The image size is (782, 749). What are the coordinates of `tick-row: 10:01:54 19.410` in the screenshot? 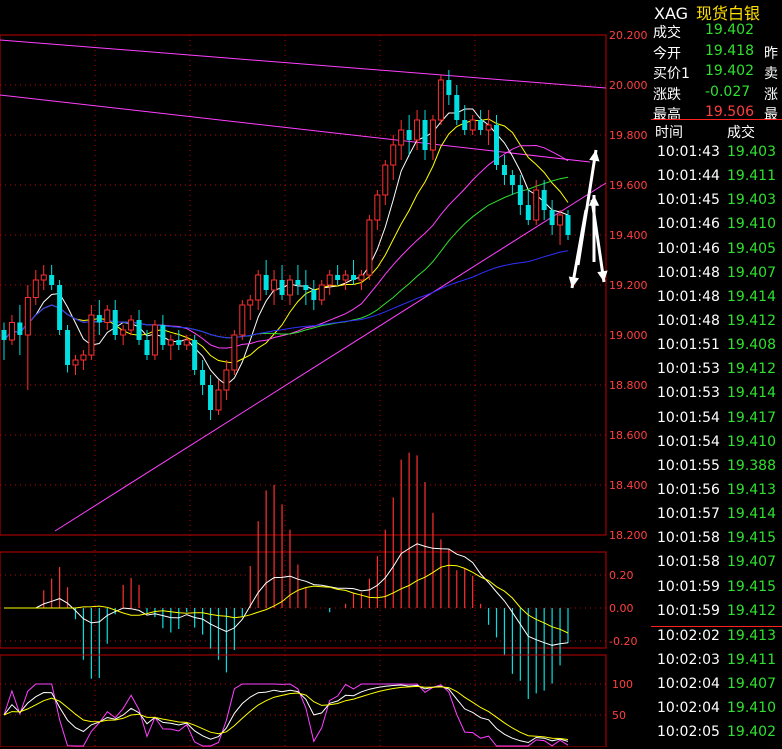 It's located at (716, 446).